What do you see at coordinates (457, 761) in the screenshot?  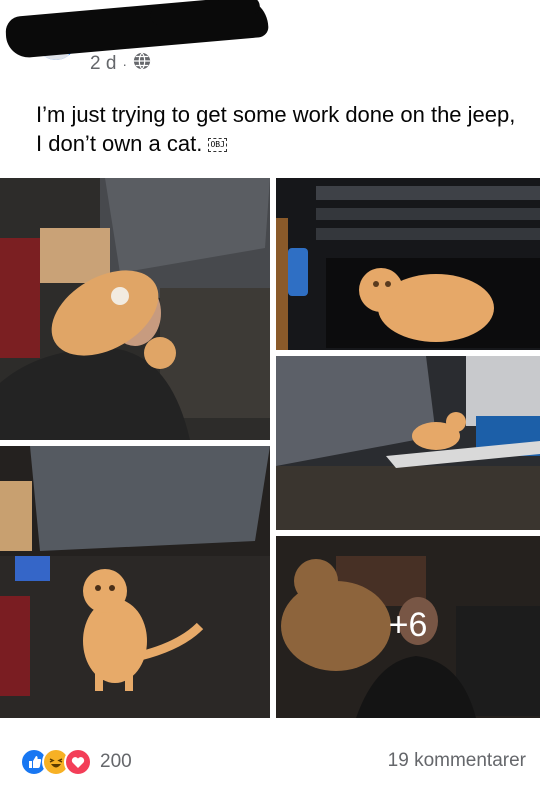 I see `comments-count-link: 19 kommentarer` at bounding box center [457, 761].